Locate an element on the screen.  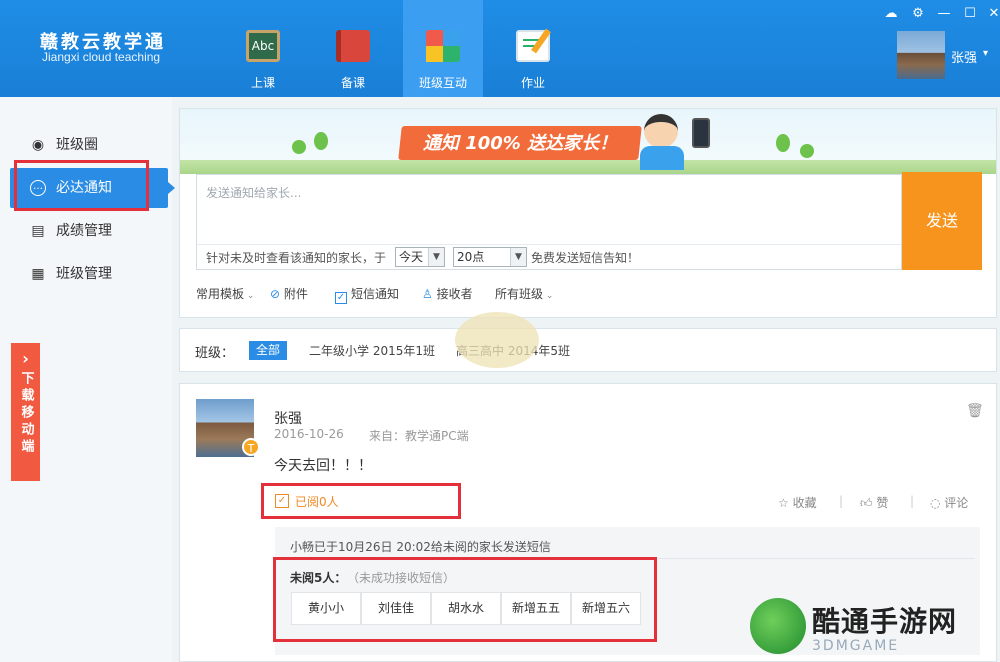
sidebar-item-label: 成绩管理 is located at coordinates (84, 231).